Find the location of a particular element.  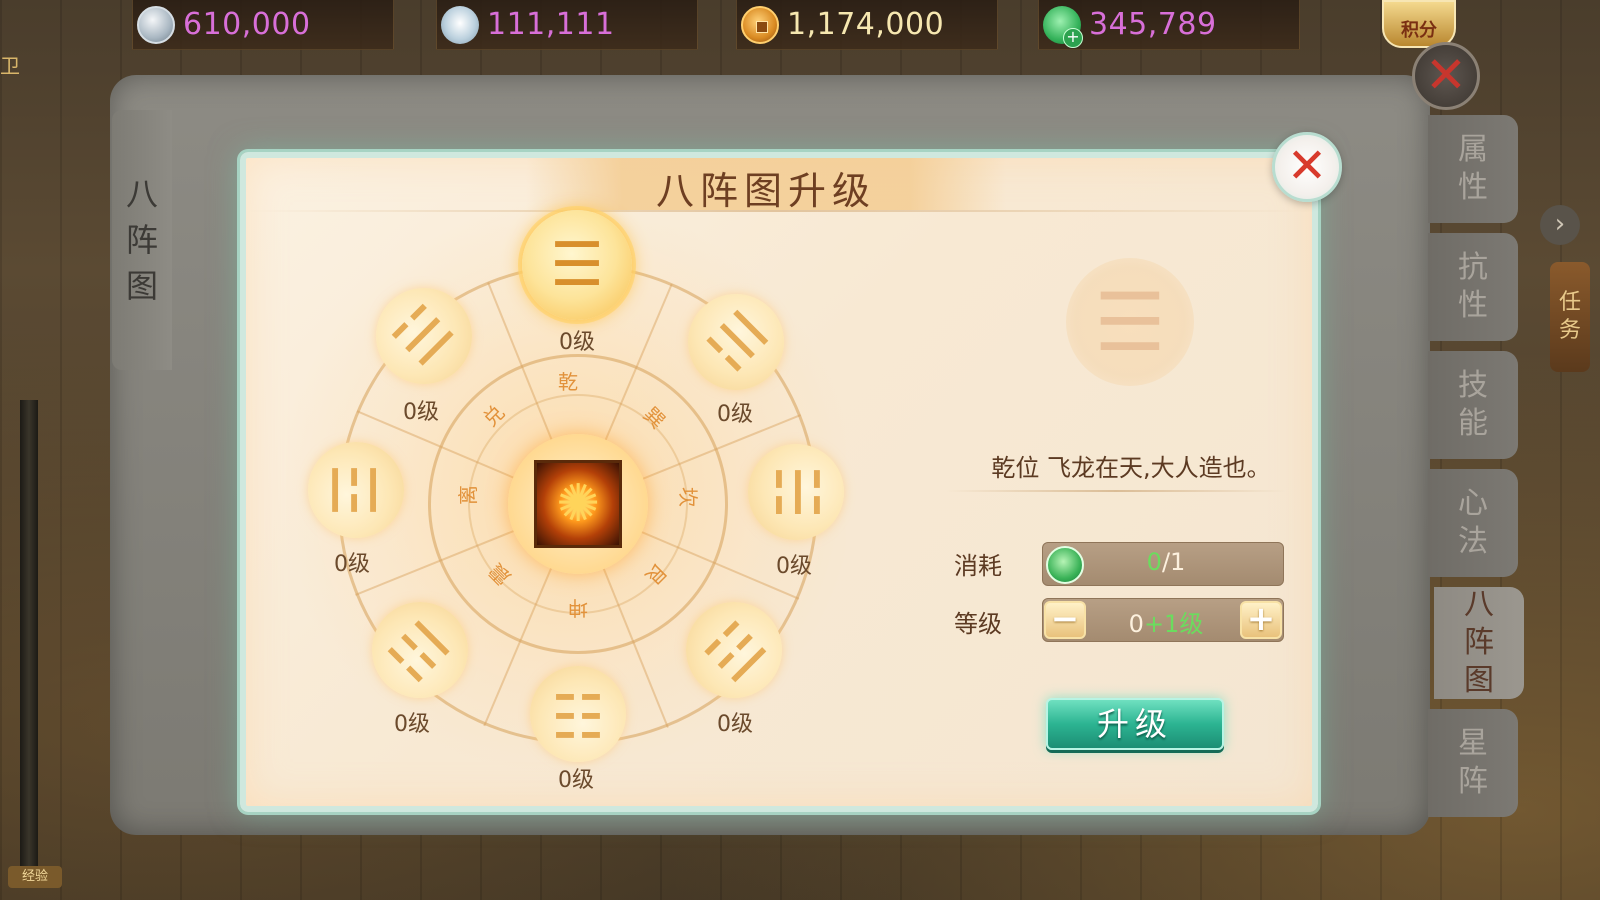

currency-value: 111,111 is located at coordinates (551, 24).